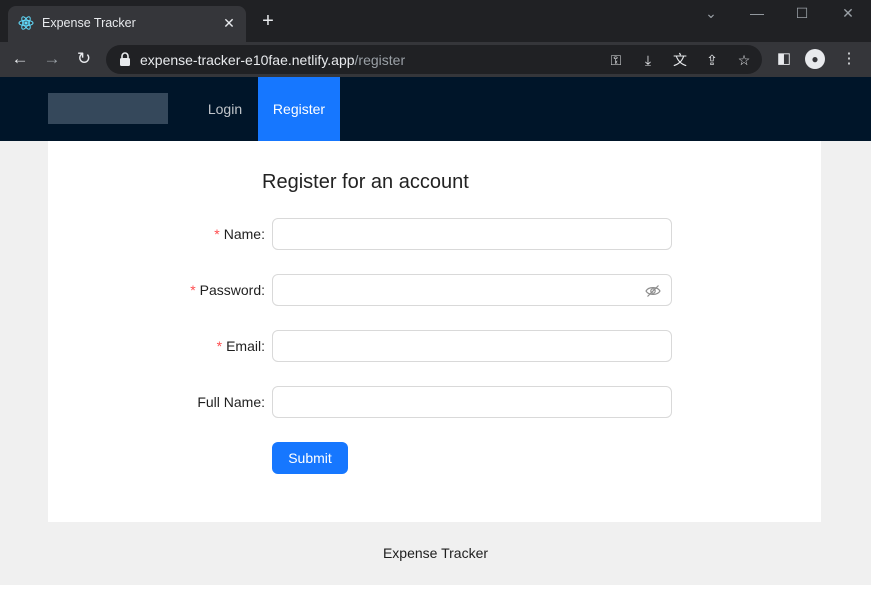 The width and height of the screenshot is (871, 596). What do you see at coordinates (712, 60) in the screenshot?
I see `share-icon: ⇪` at bounding box center [712, 60].